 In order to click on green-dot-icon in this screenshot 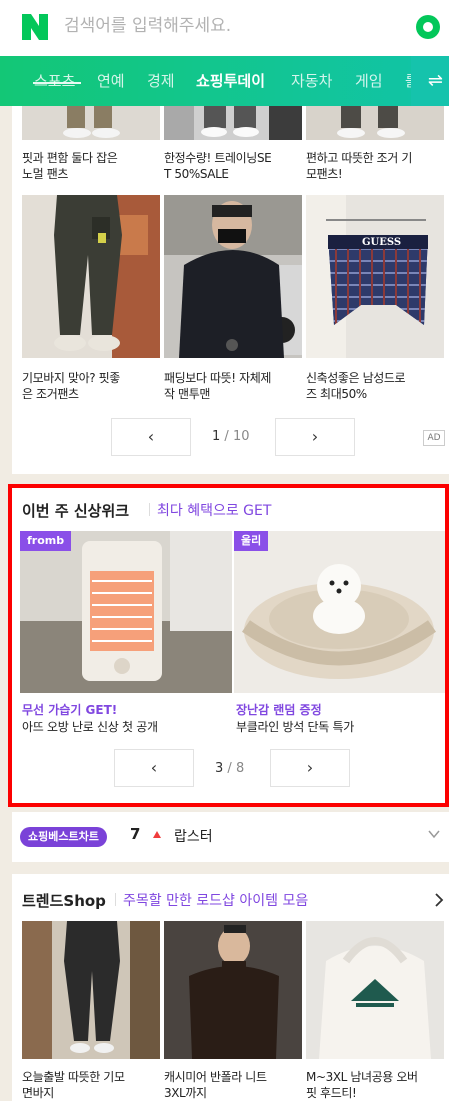, I will do `click(428, 27)`.